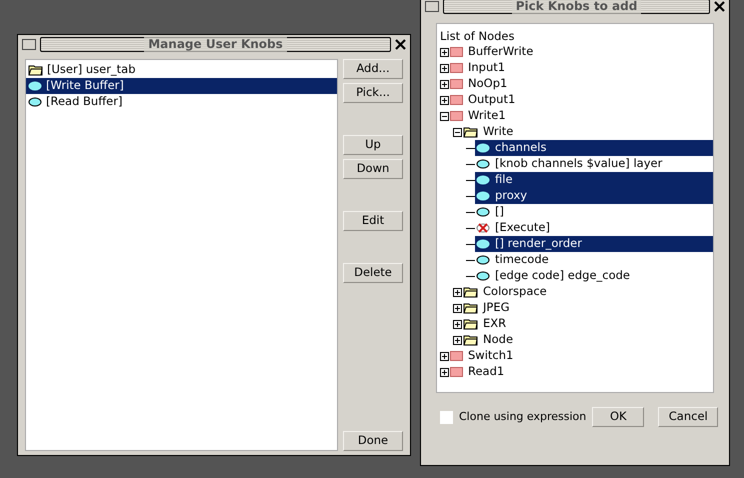  What do you see at coordinates (493, 212) in the screenshot?
I see `tree-item: []` at bounding box center [493, 212].